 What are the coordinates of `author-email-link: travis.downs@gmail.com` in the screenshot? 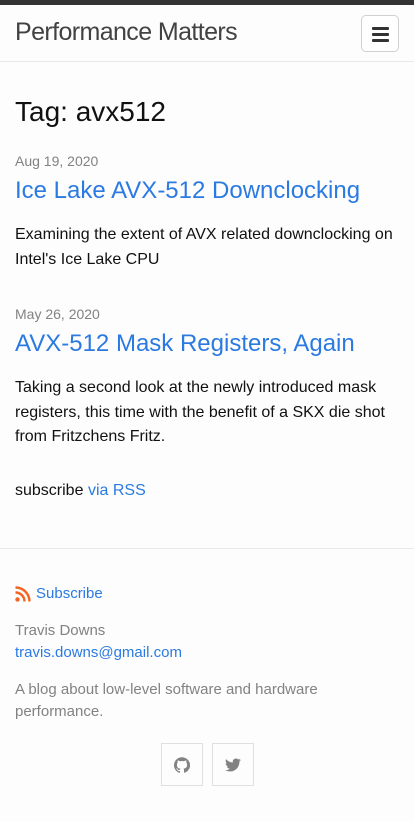 It's located at (98, 653).